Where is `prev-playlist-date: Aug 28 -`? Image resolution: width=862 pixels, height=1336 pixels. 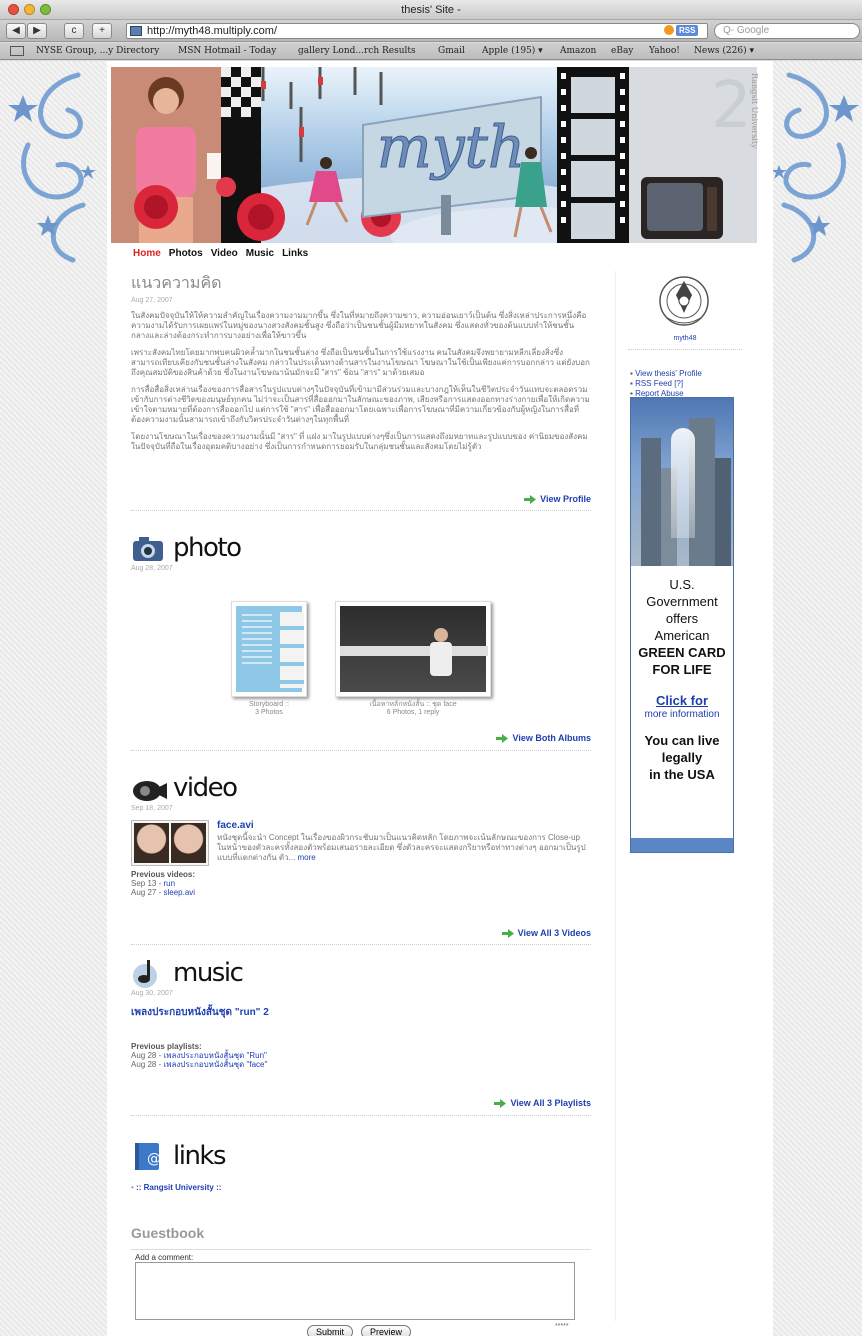
prev-playlist-date: Aug 28 - is located at coordinates (147, 1064).